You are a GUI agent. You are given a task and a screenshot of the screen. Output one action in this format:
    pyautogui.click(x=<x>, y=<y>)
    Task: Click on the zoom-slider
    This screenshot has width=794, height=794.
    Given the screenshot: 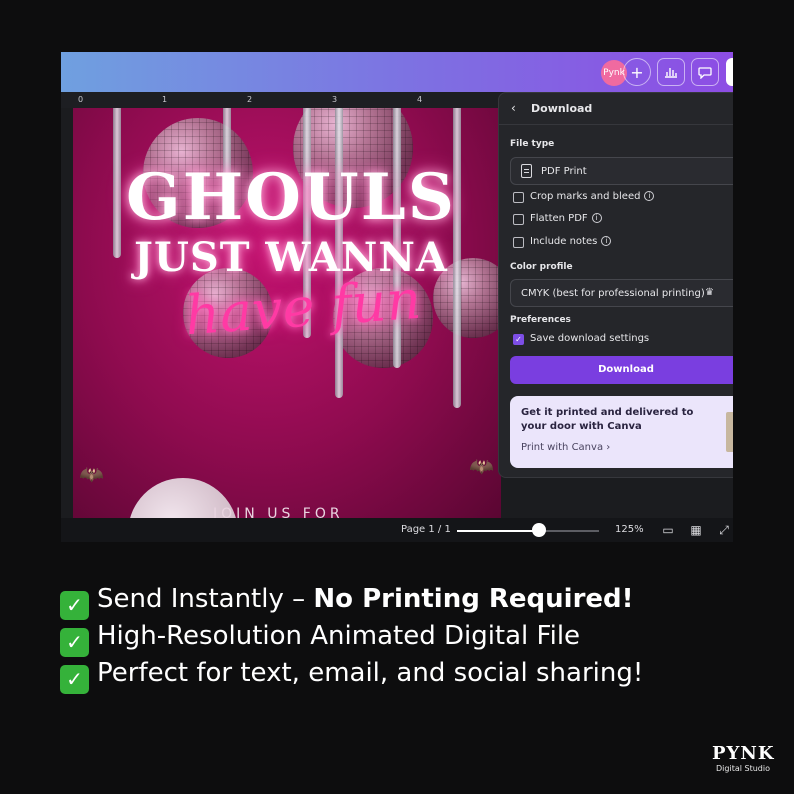 What is the action you would take?
    pyautogui.click(x=528, y=531)
    